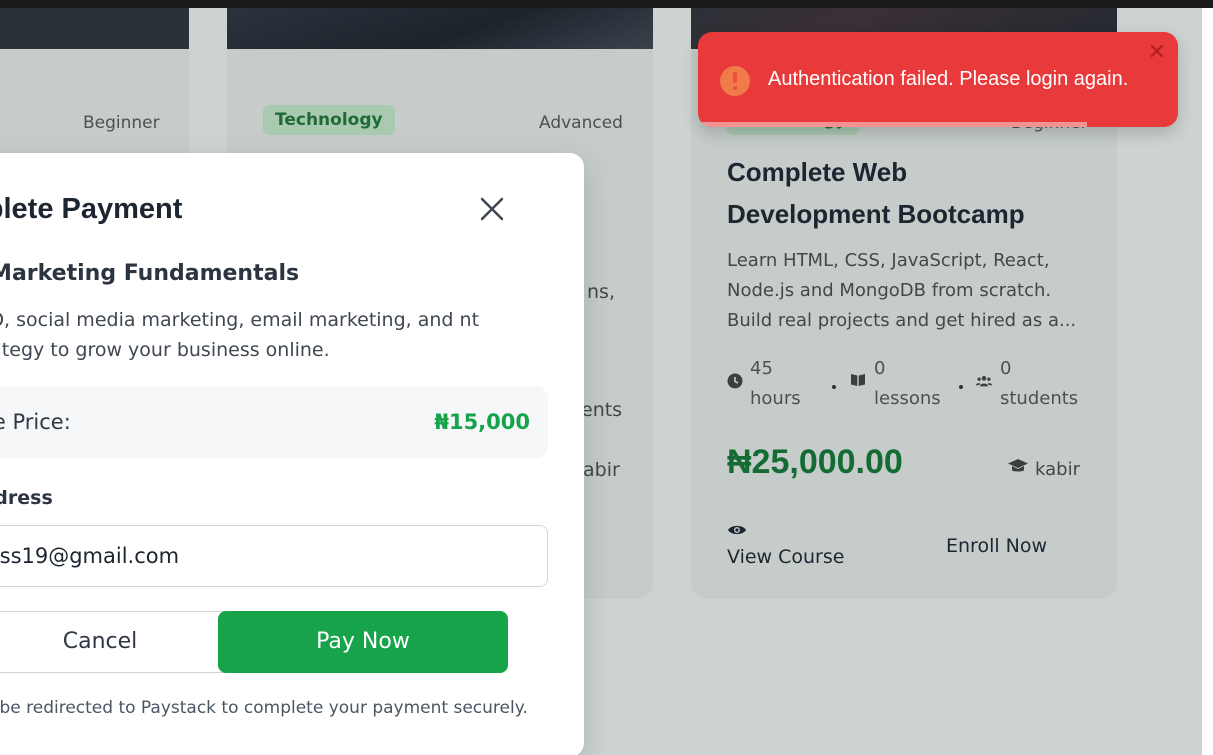 This screenshot has height=755, width=1213. What do you see at coordinates (907, 398) in the screenshot?
I see `lessons-label: lessons` at bounding box center [907, 398].